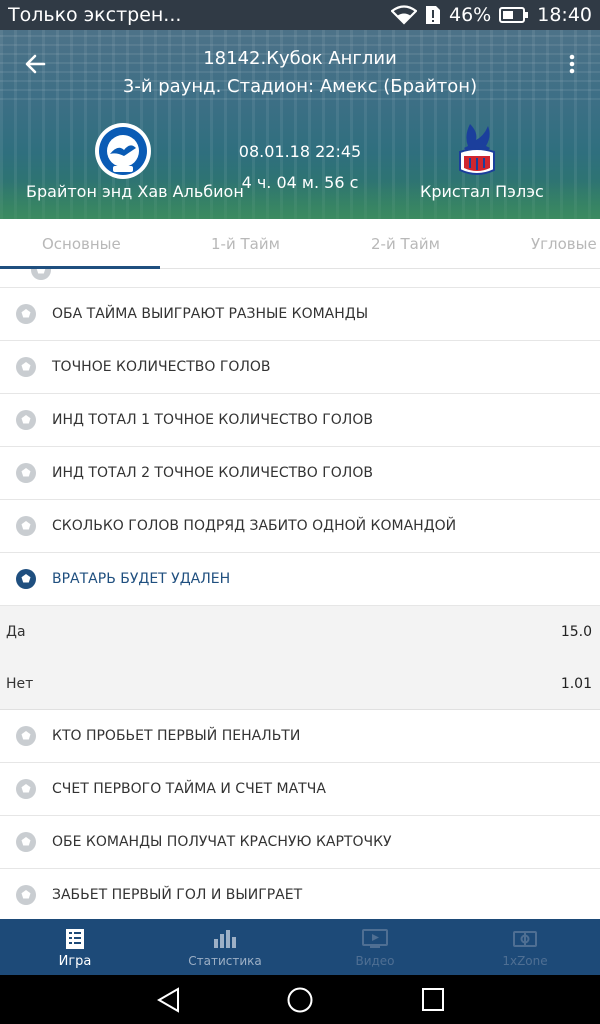  I want to click on system-back-icon, so click(169, 1002).